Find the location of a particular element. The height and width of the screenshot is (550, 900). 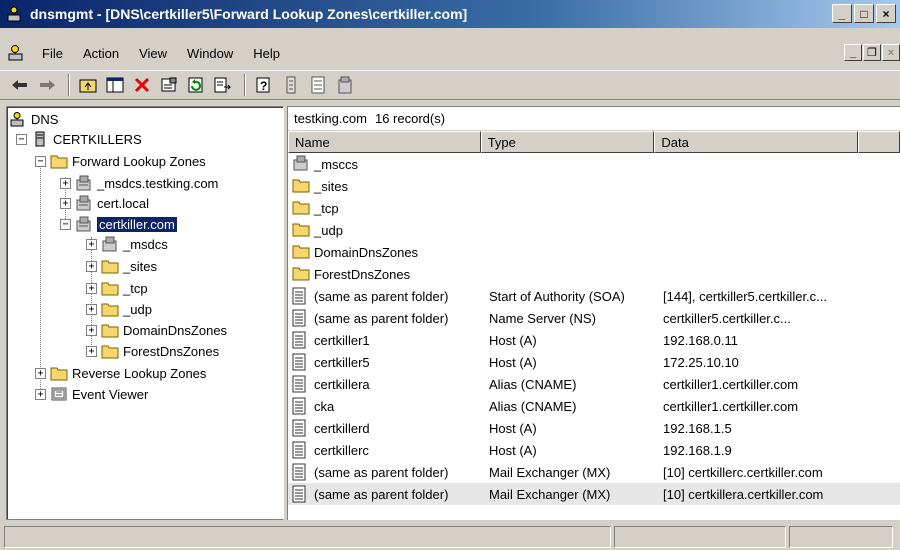

up-one-level-button is located at coordinates (88, 85).